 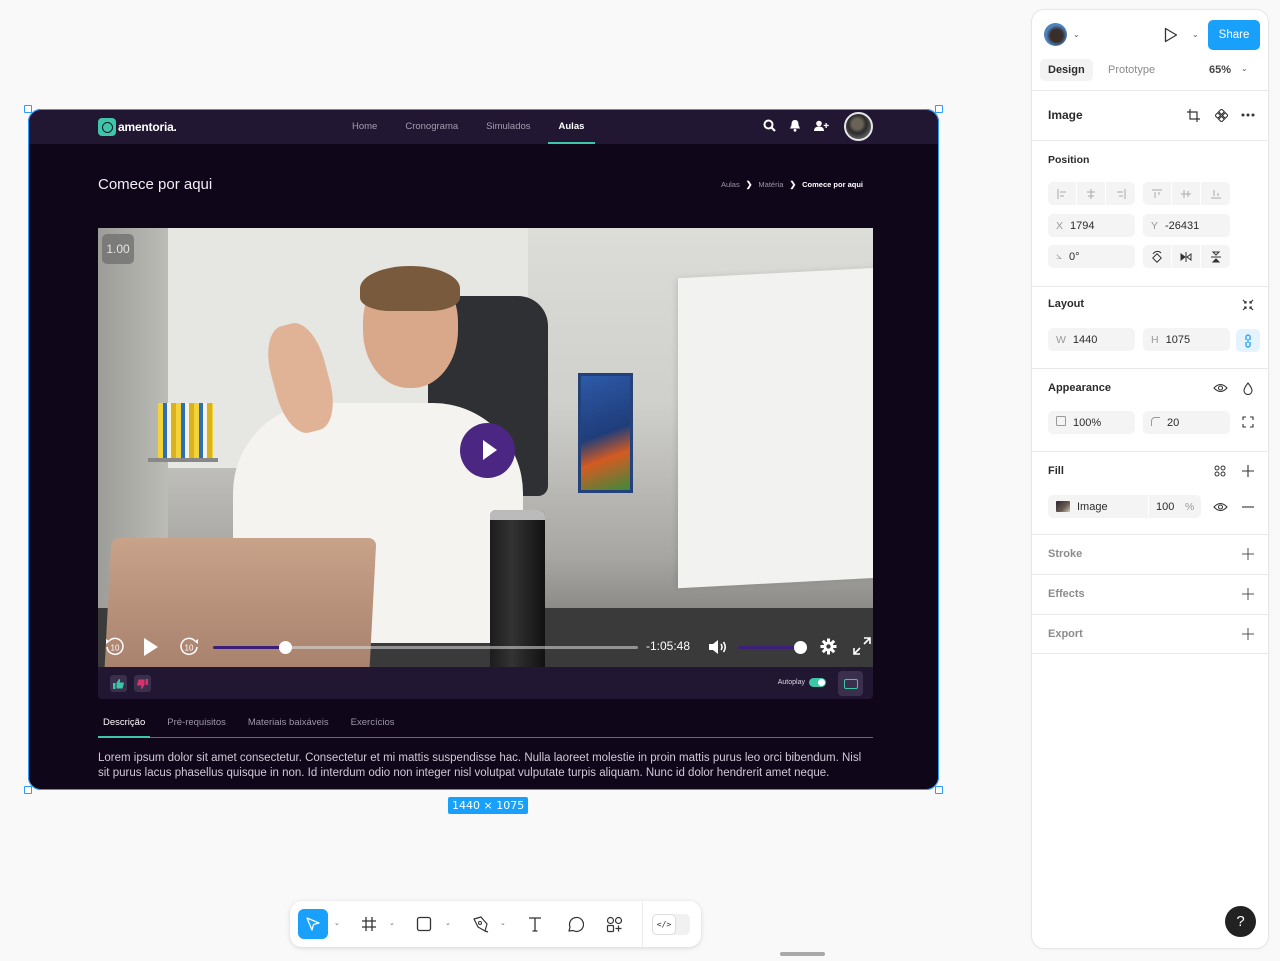 I want to click on nav-link-cronograma: Cronograma, so click(x=431, y=126).